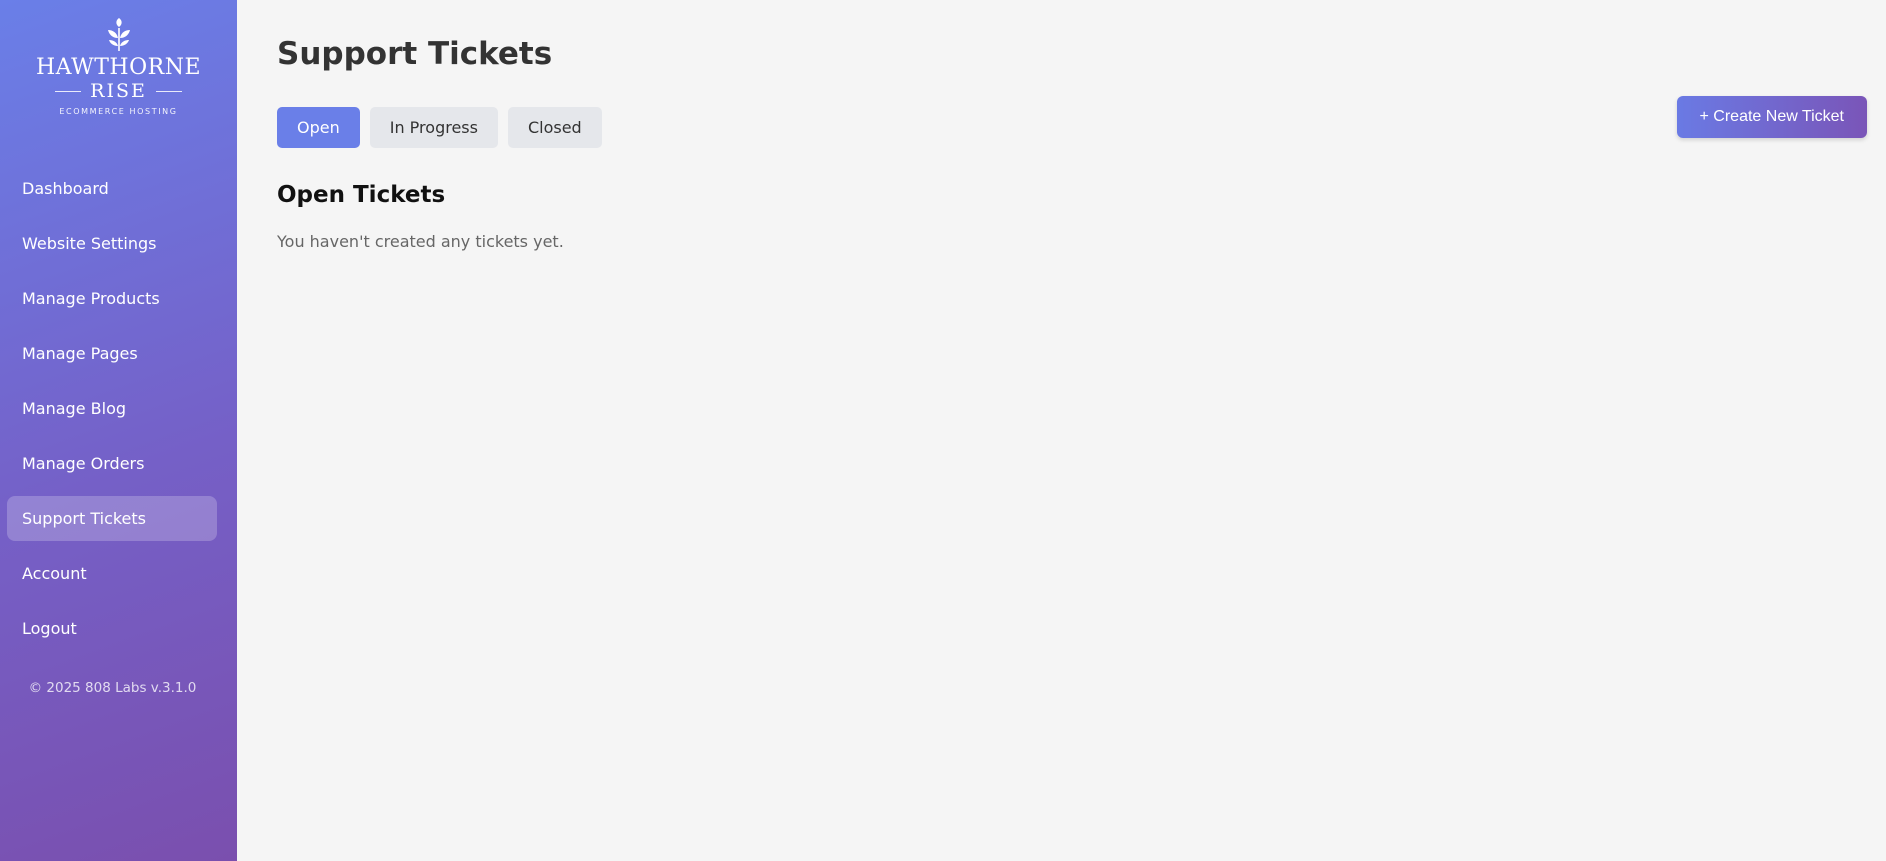 Image resolution: width=1886 pixels, height=861 pixels. I want to click on sidebar-item-account: Account, so click(112, 573).